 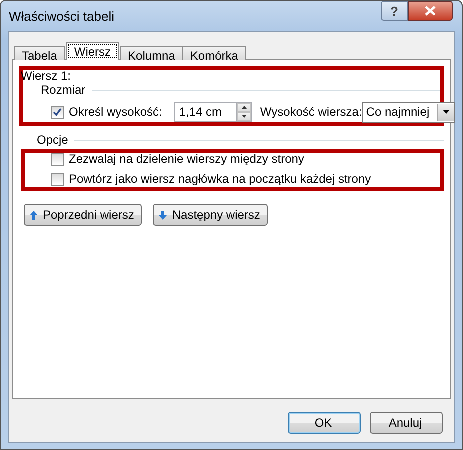 I want to click on close-button, so click(x=430, y=11).